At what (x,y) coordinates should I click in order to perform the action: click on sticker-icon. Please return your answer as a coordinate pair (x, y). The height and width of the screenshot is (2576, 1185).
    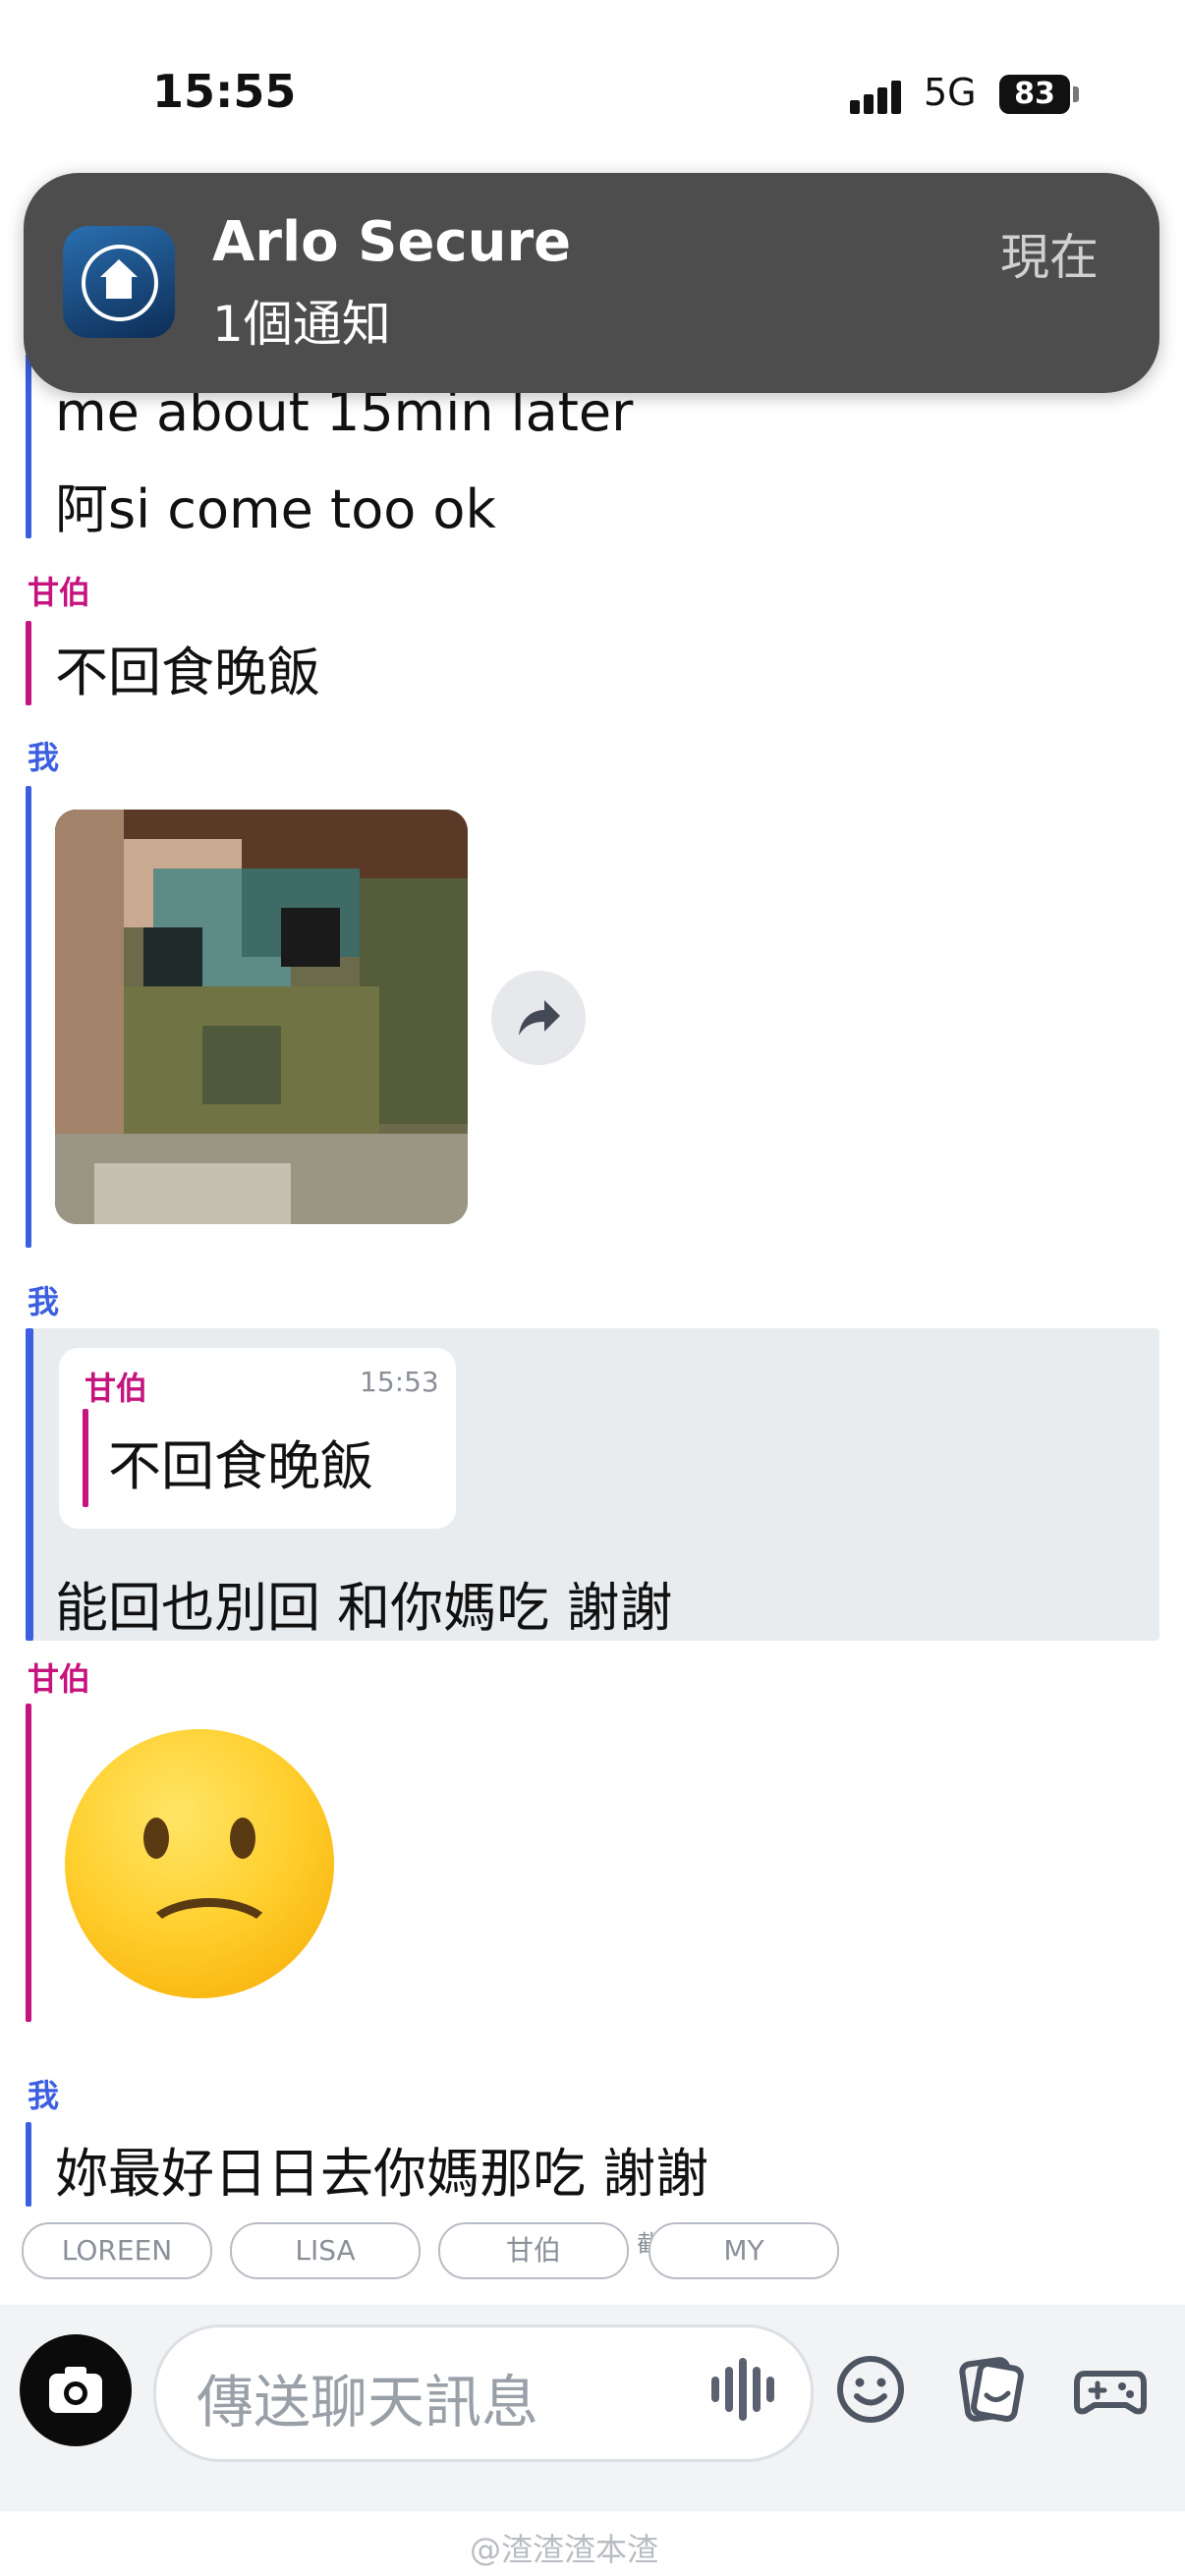
    Looking at the image, I should click on (992, 2389).